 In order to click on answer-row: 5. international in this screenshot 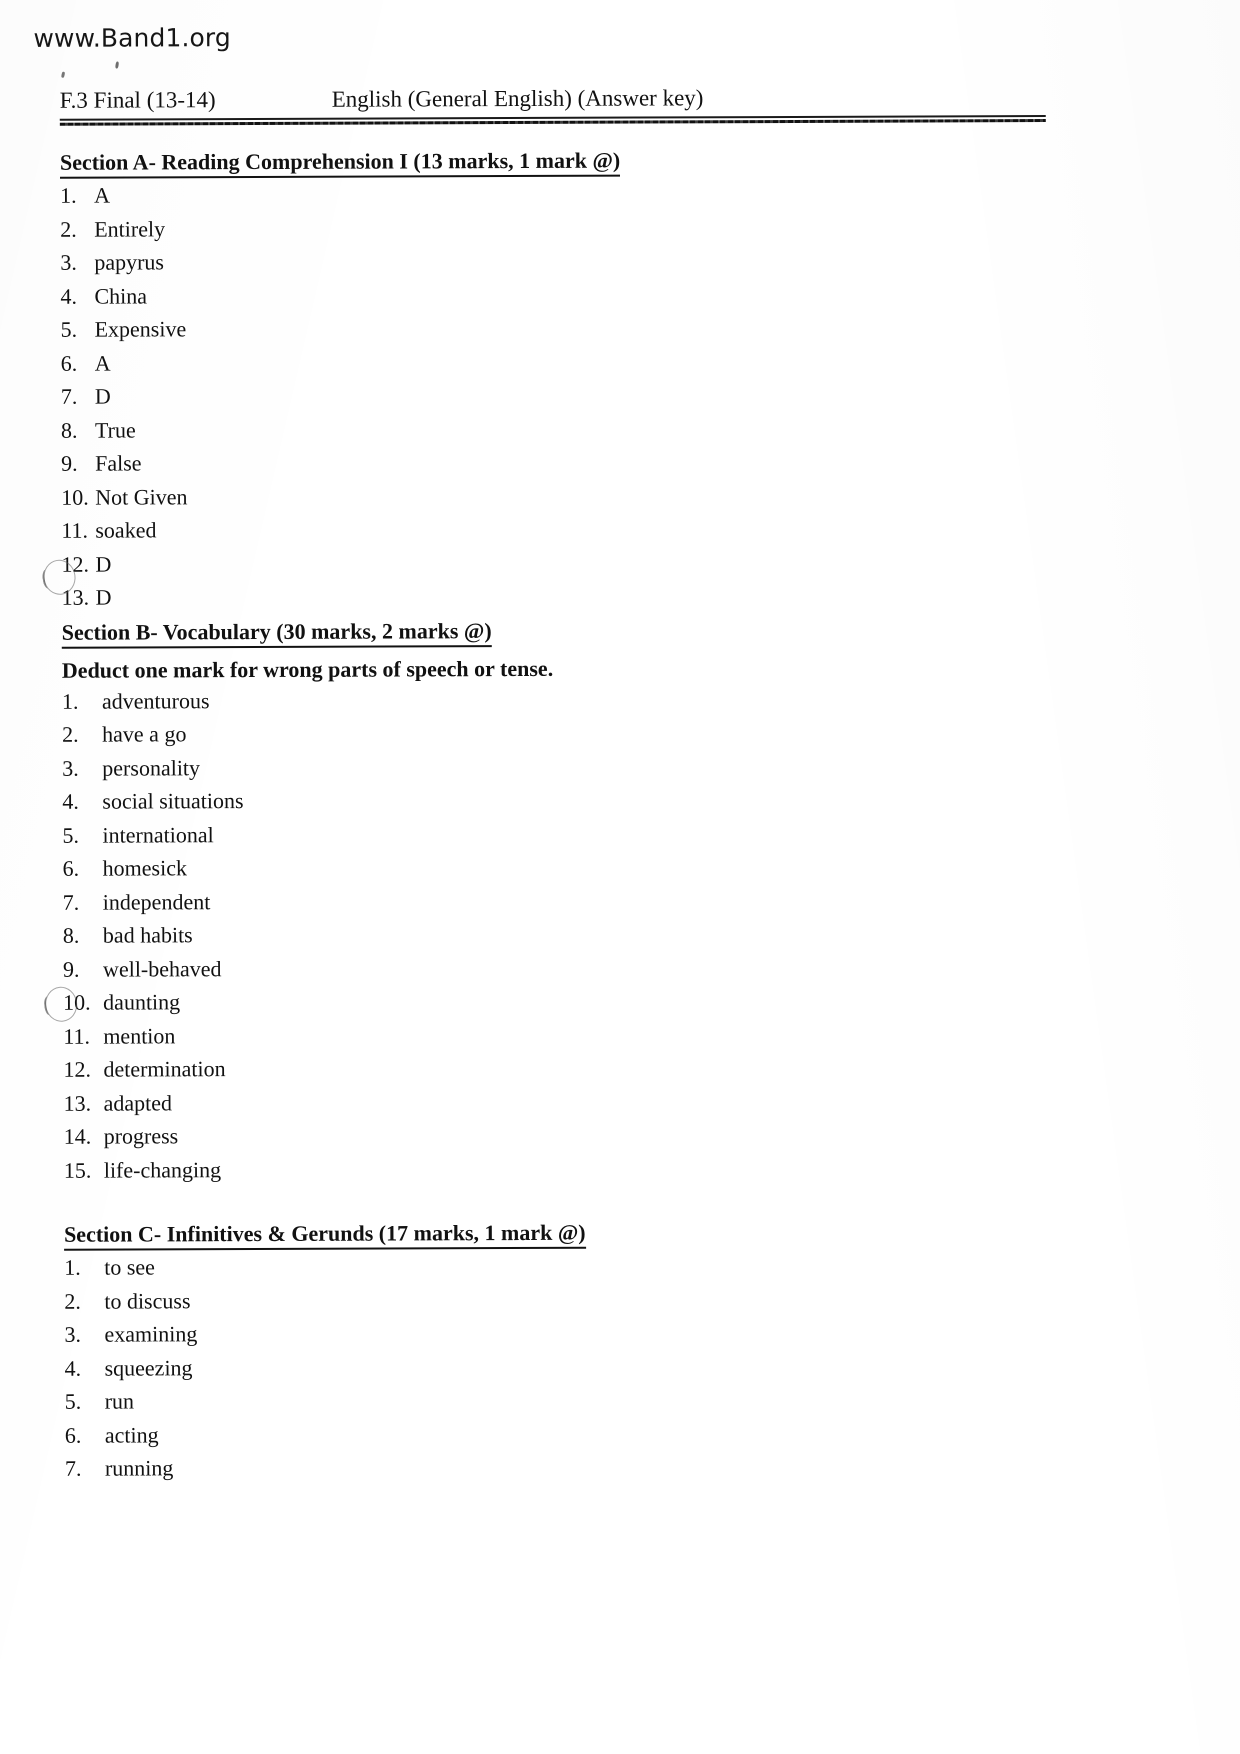, I will do `click(307, 834)`.